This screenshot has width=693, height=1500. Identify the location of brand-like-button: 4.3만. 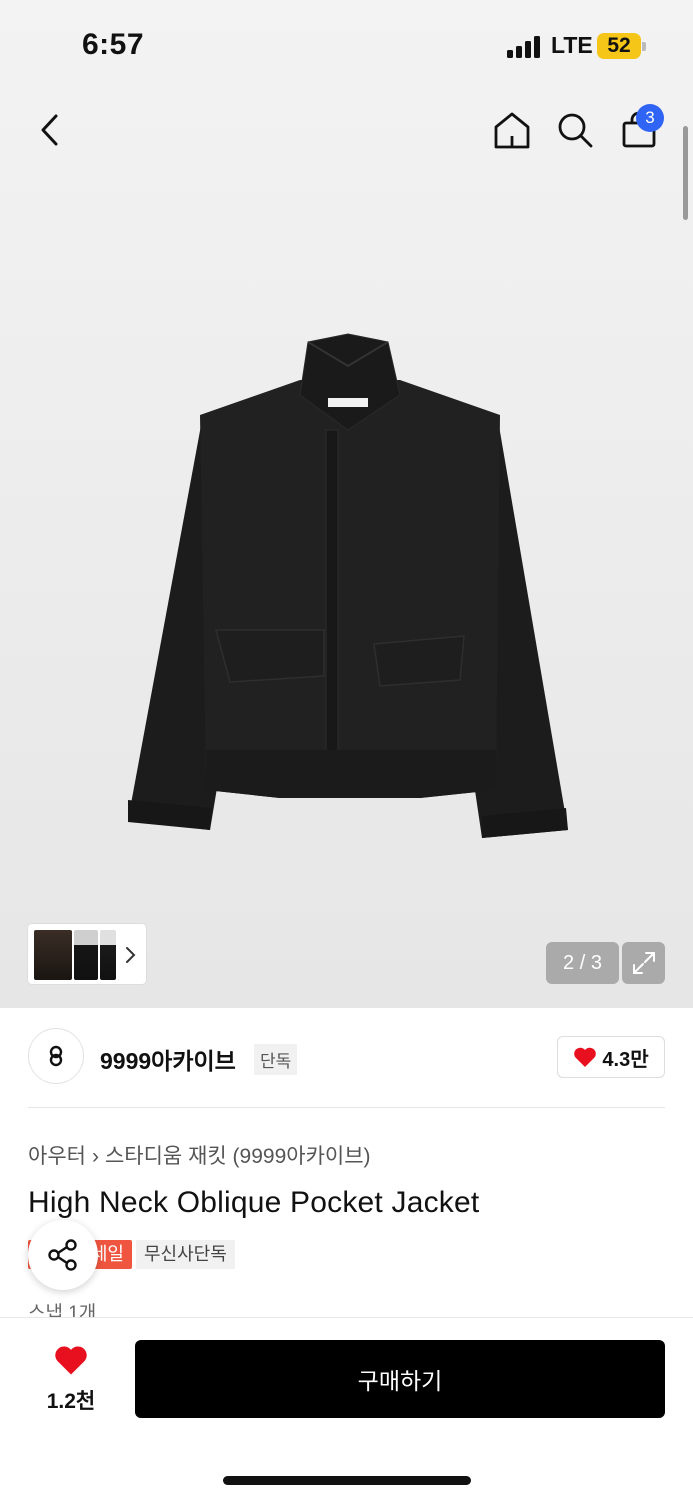
(611, 1057).